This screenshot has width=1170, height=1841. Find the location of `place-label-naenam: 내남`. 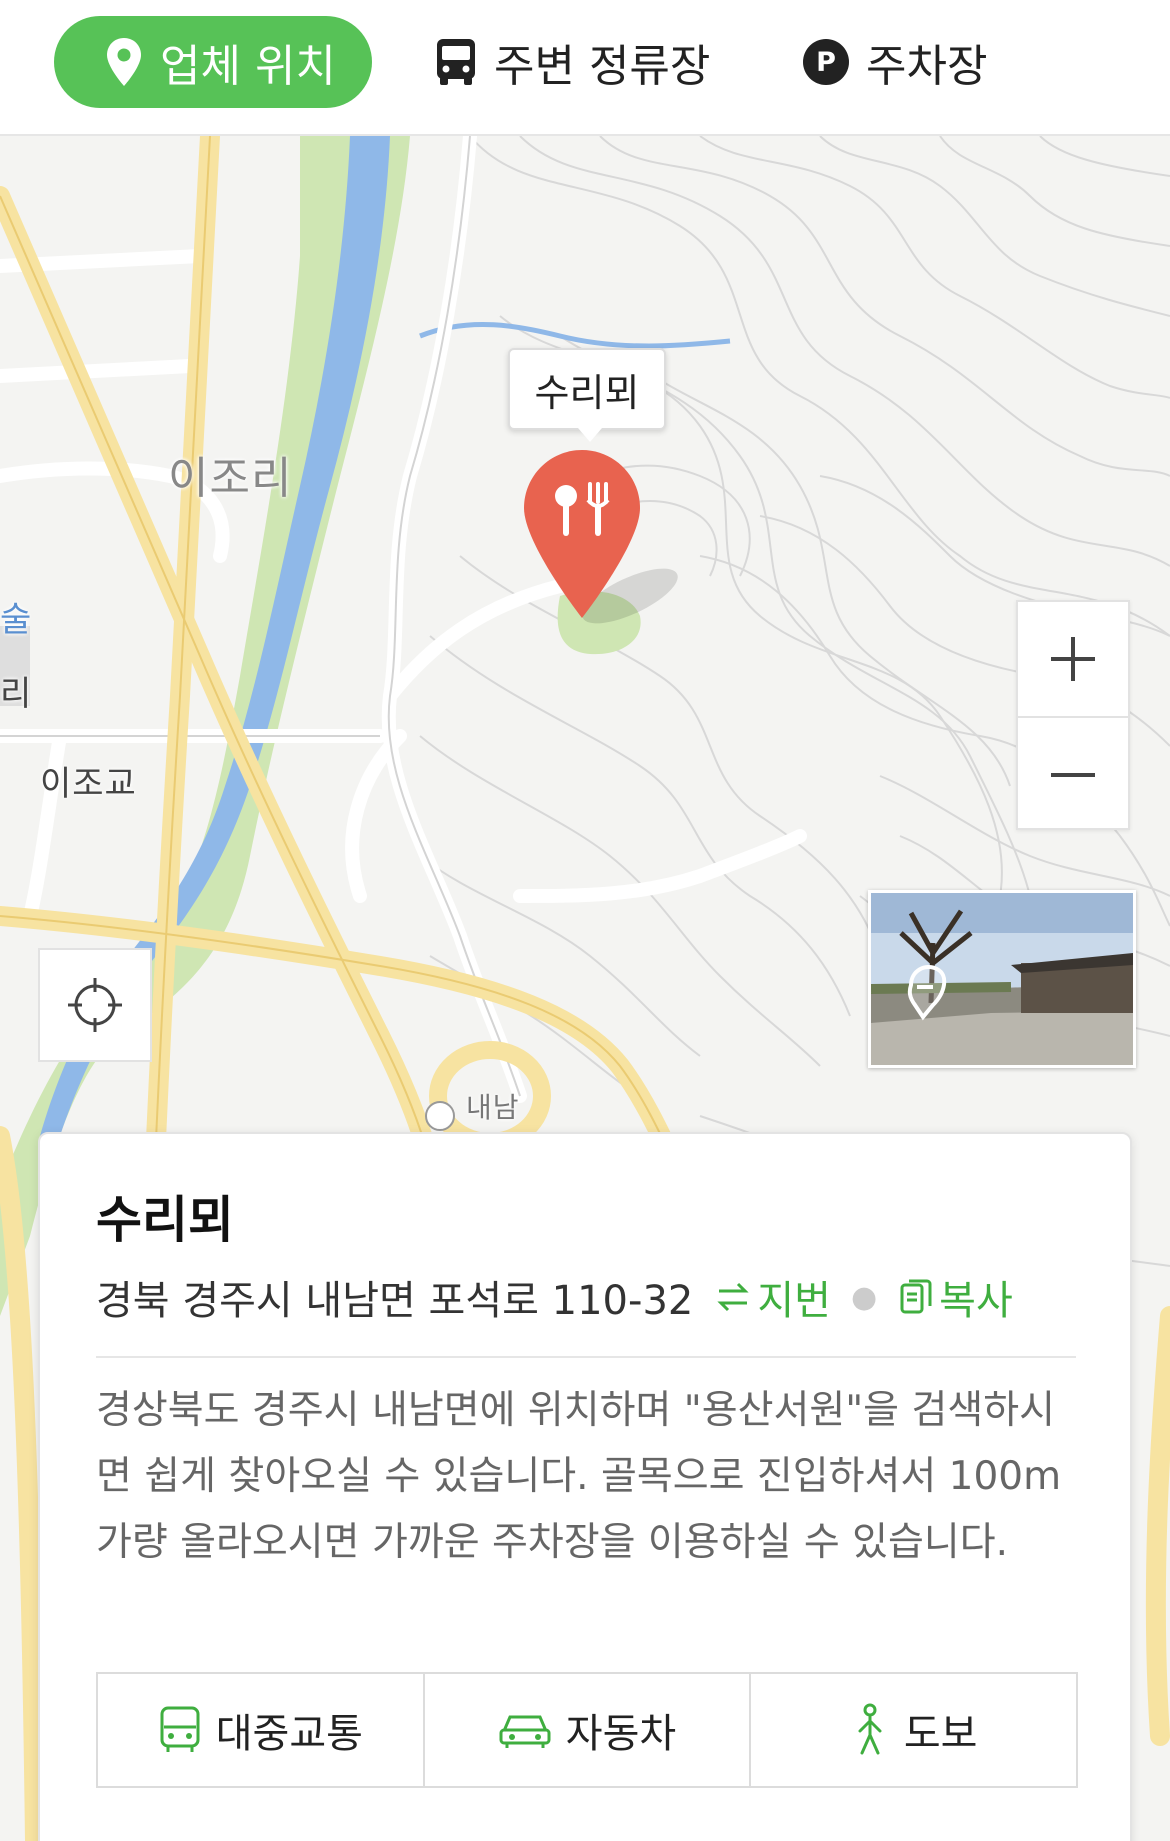

place-label-naenam: 내남 is located at coordinates (493, 1107).